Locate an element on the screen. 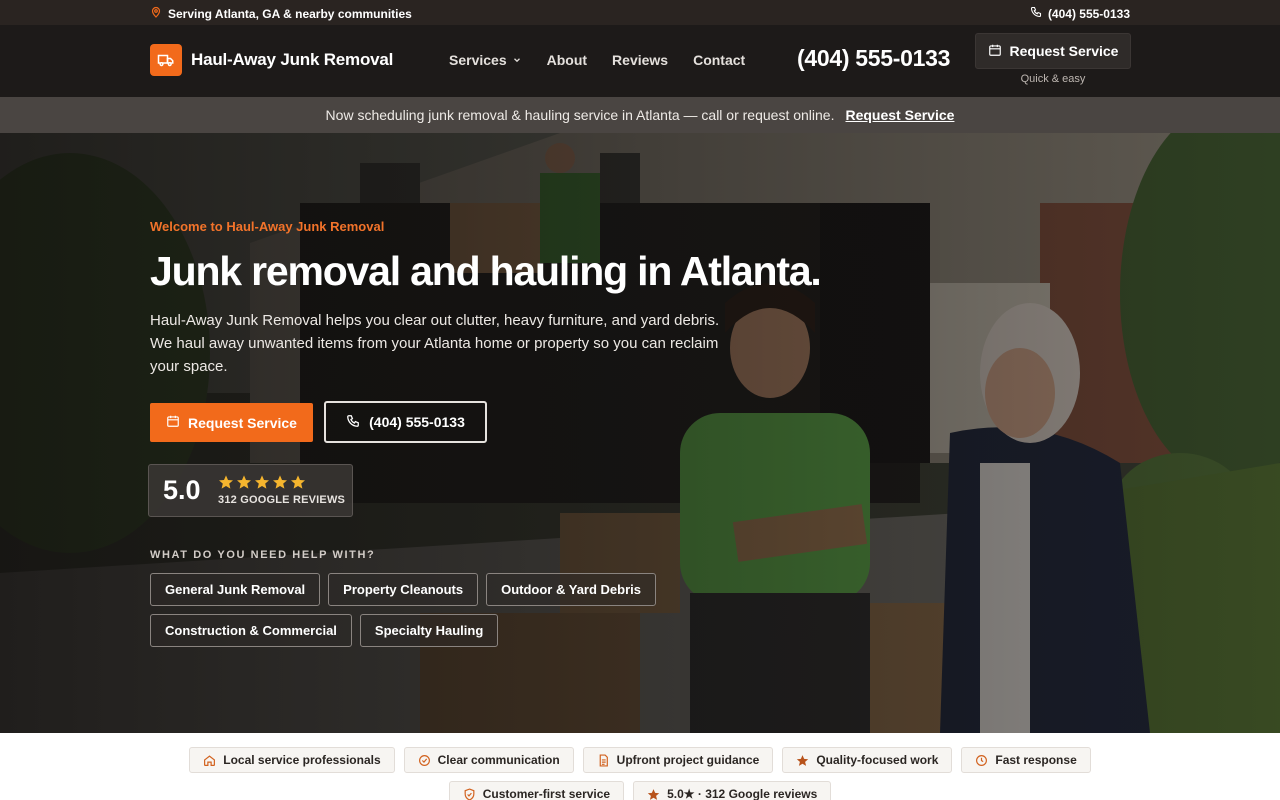  hero-secondary-label: (404) 555-0133 is located at coordinates (417, 422).